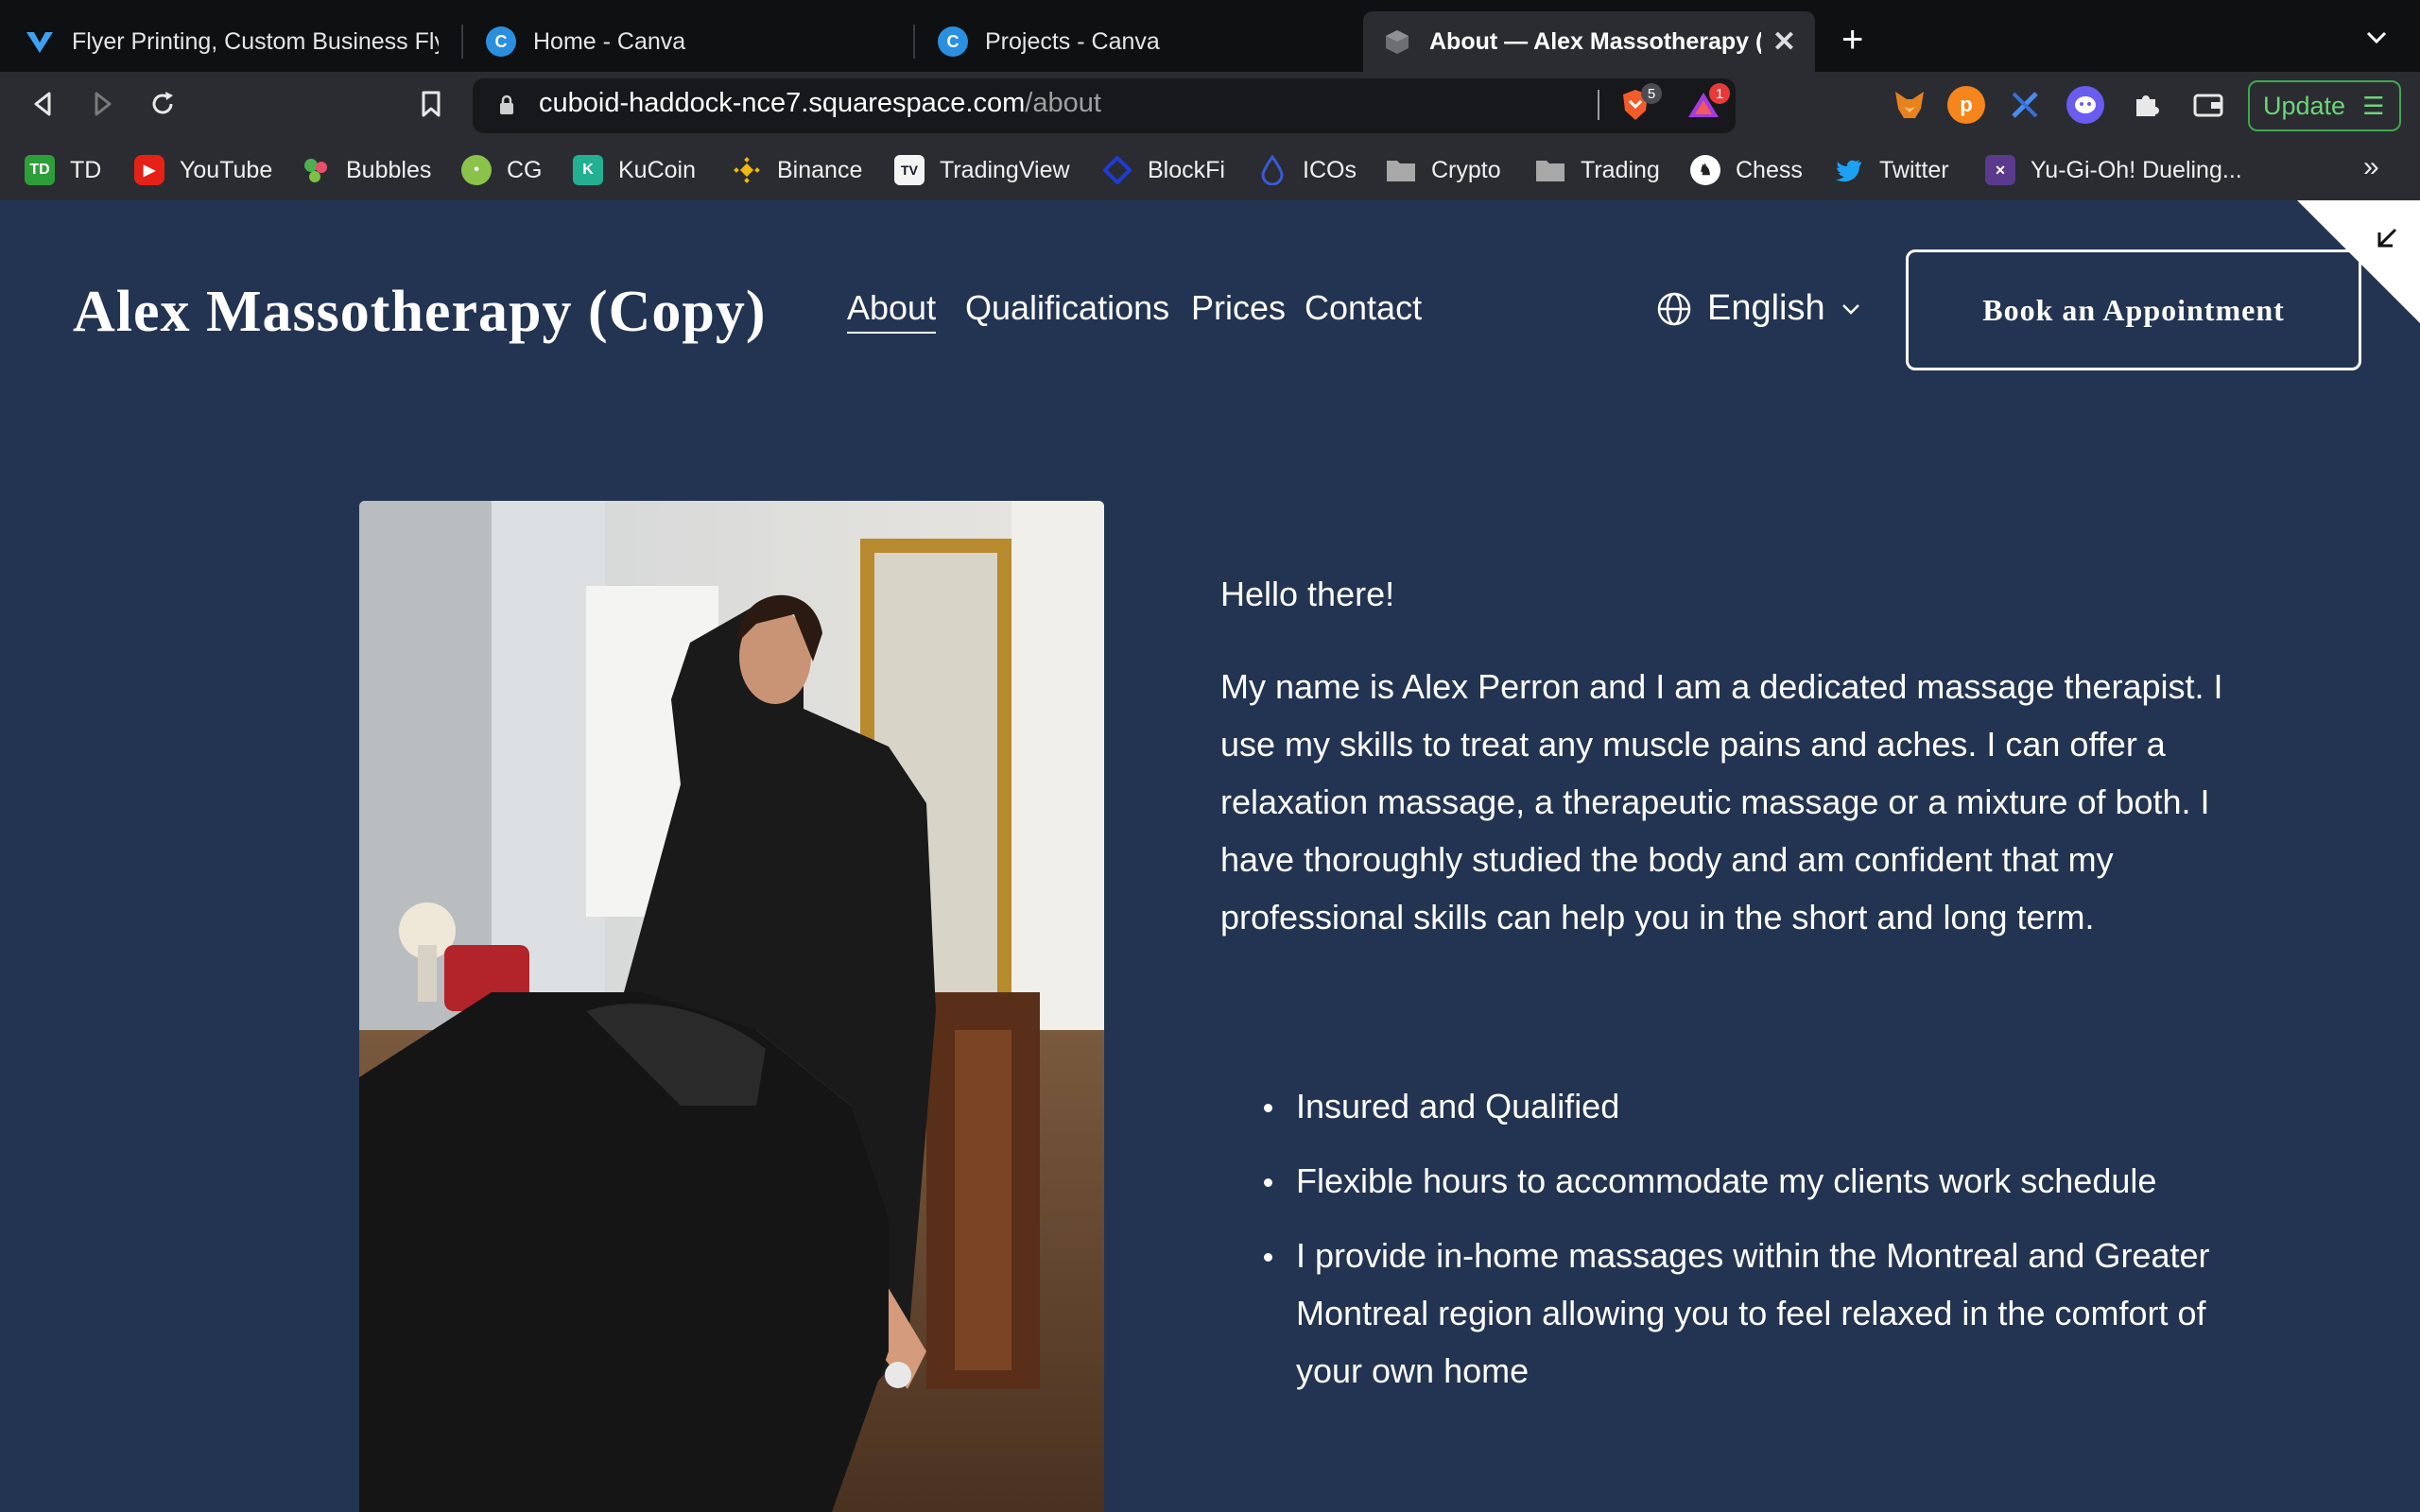 This screenshot has height=1512, width=2420. I want to click on twitter-icon, so click(1849, 170).